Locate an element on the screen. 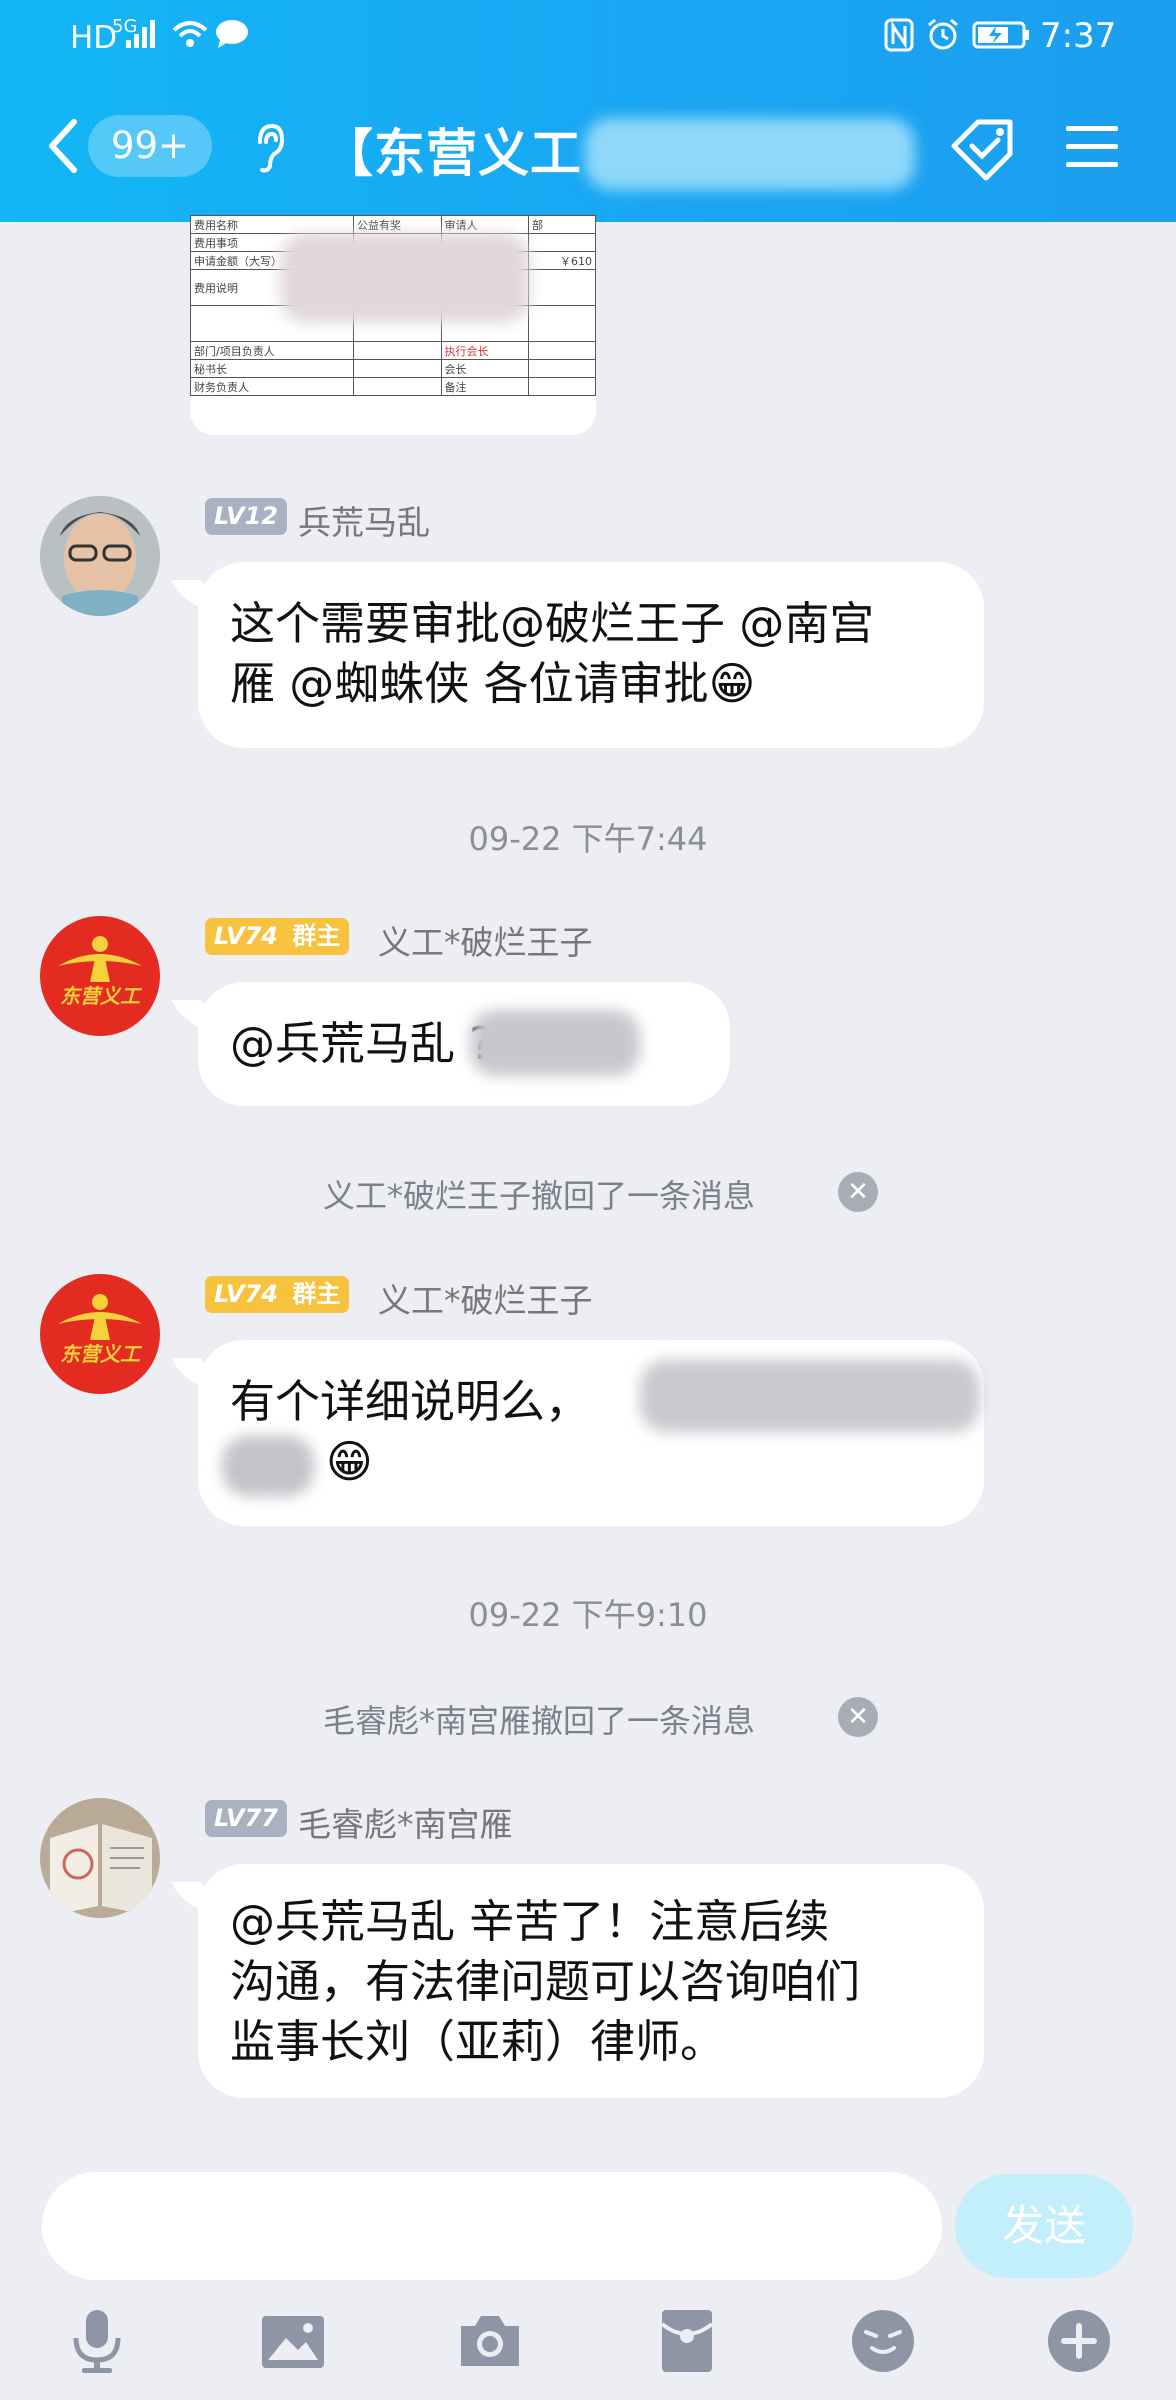  table-row: 部门/项目负责人 执行会长 is located at coordinates (393, 350).